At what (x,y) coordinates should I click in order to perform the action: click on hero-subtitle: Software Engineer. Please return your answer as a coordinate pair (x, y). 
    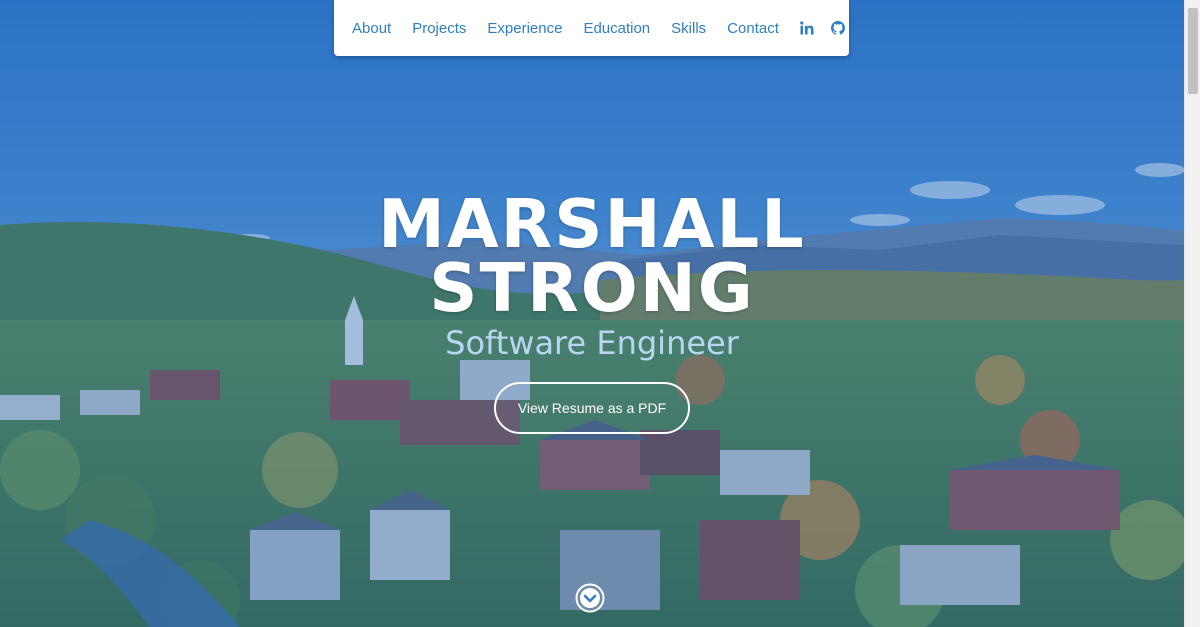
    Looking at the image, I should click on (592, 343).